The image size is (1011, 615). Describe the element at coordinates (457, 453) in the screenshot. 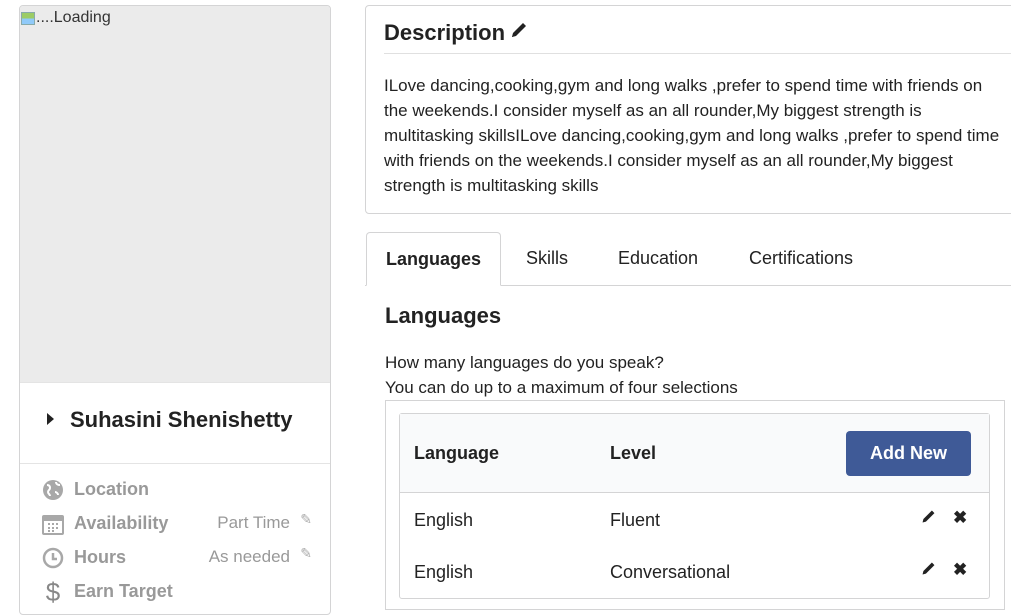

I see `column-language: Language` at that location.